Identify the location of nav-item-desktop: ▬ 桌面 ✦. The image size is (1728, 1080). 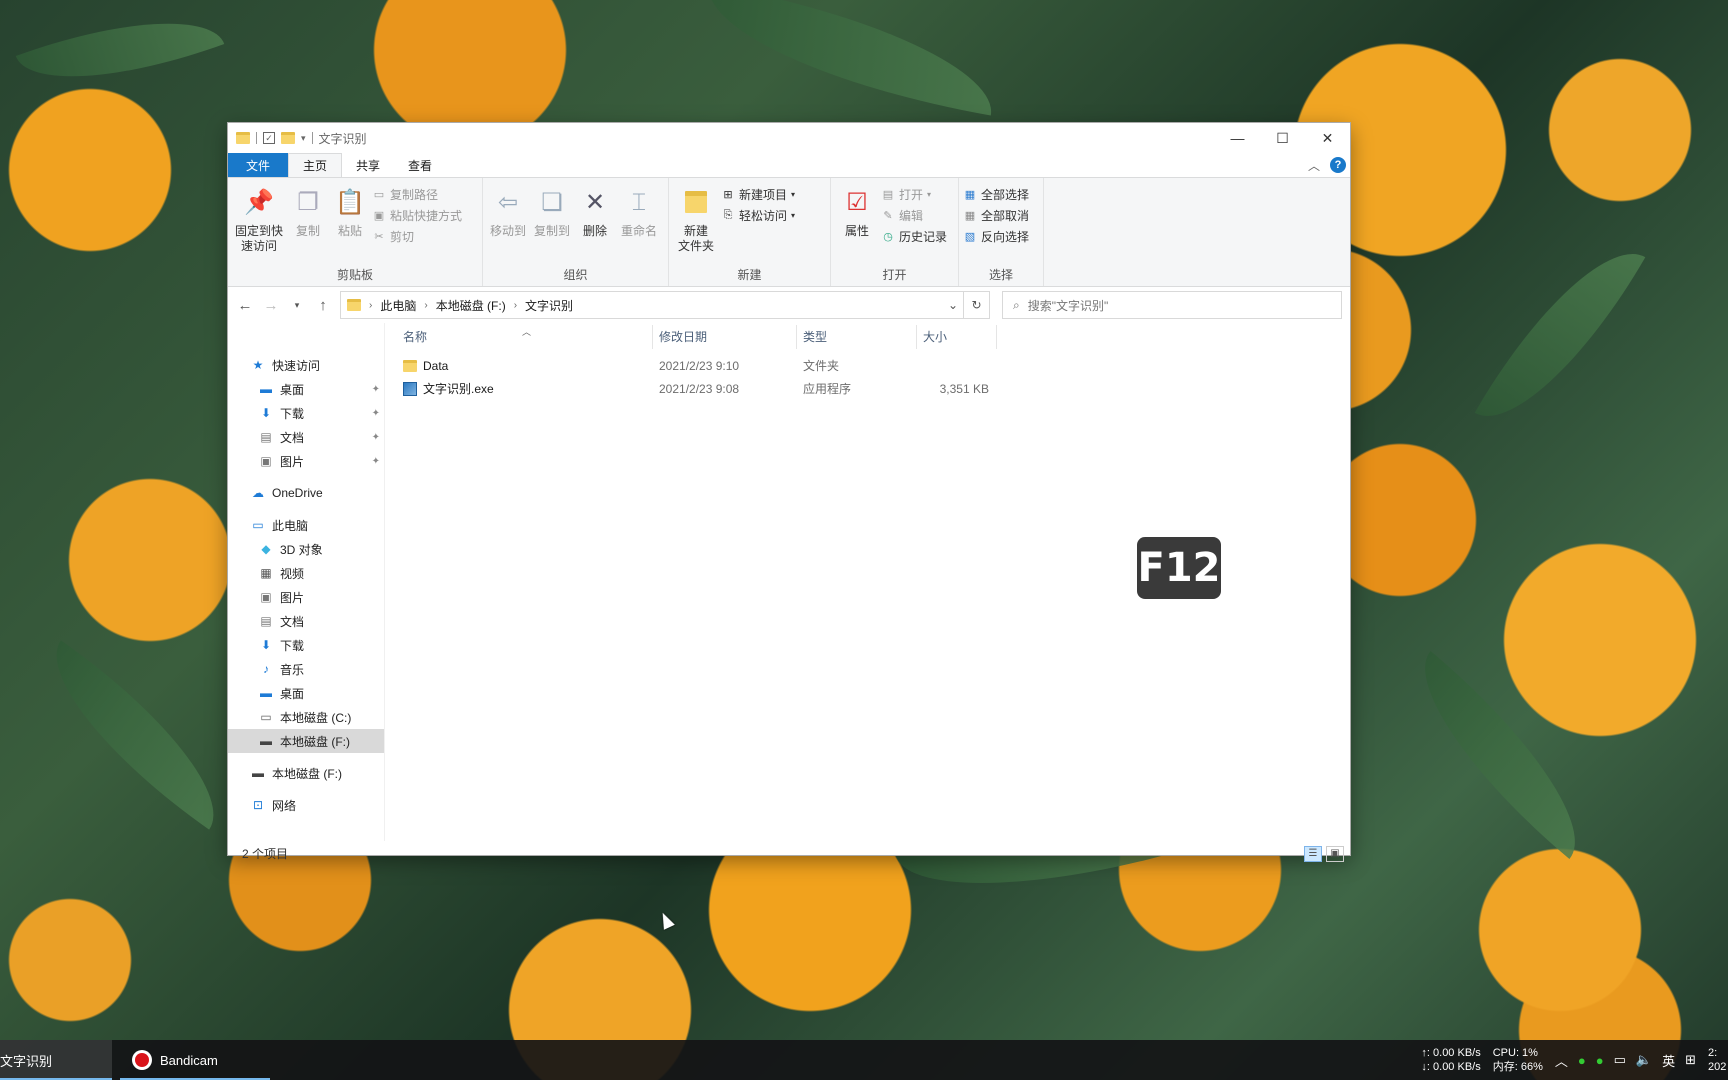
(306, 389).